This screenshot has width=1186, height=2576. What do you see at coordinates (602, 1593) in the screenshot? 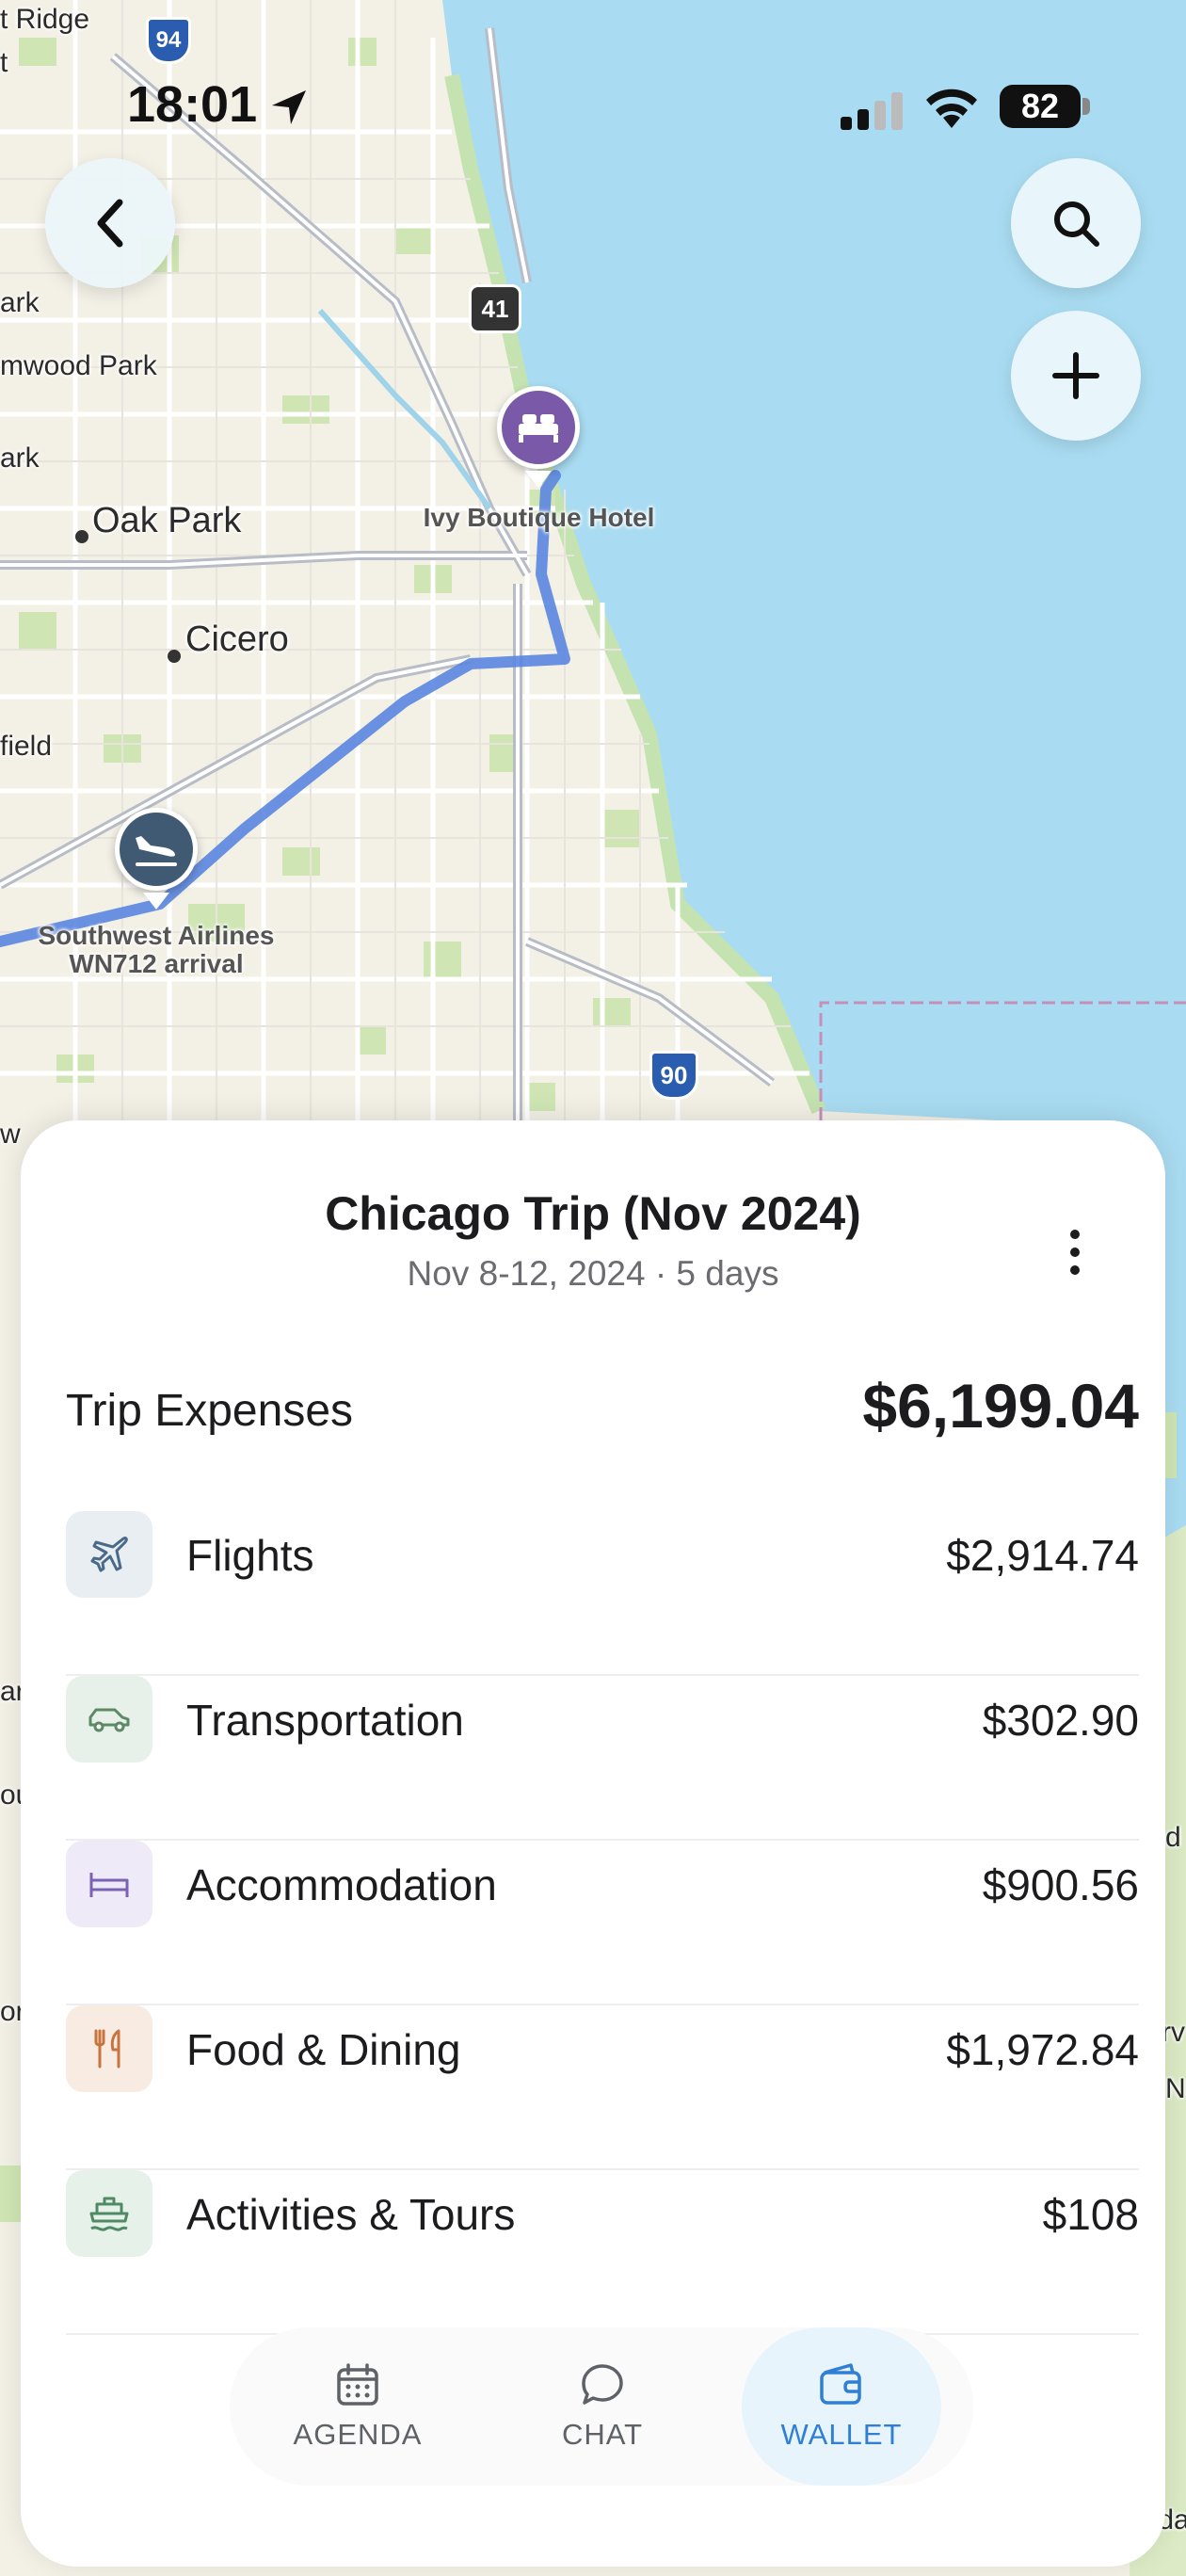
I see `expense-row-flights: Flights $2,914.74` at bounding box center [602, 1593].